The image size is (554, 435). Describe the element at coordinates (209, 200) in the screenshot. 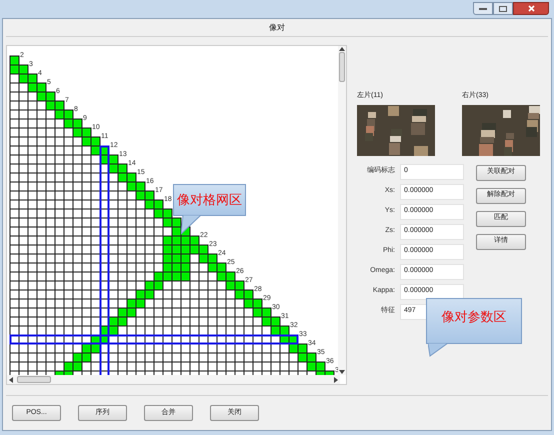

I see `callout-text: 像对格网区` at that location.